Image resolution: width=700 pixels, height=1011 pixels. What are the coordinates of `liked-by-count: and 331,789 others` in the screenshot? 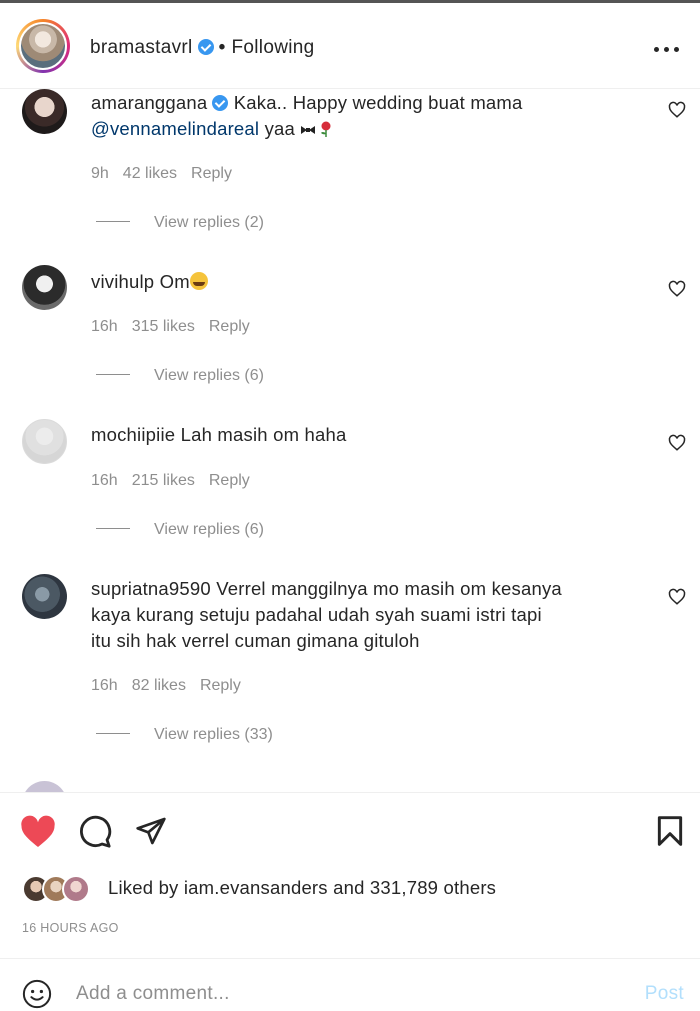 It's located at (414, 887).